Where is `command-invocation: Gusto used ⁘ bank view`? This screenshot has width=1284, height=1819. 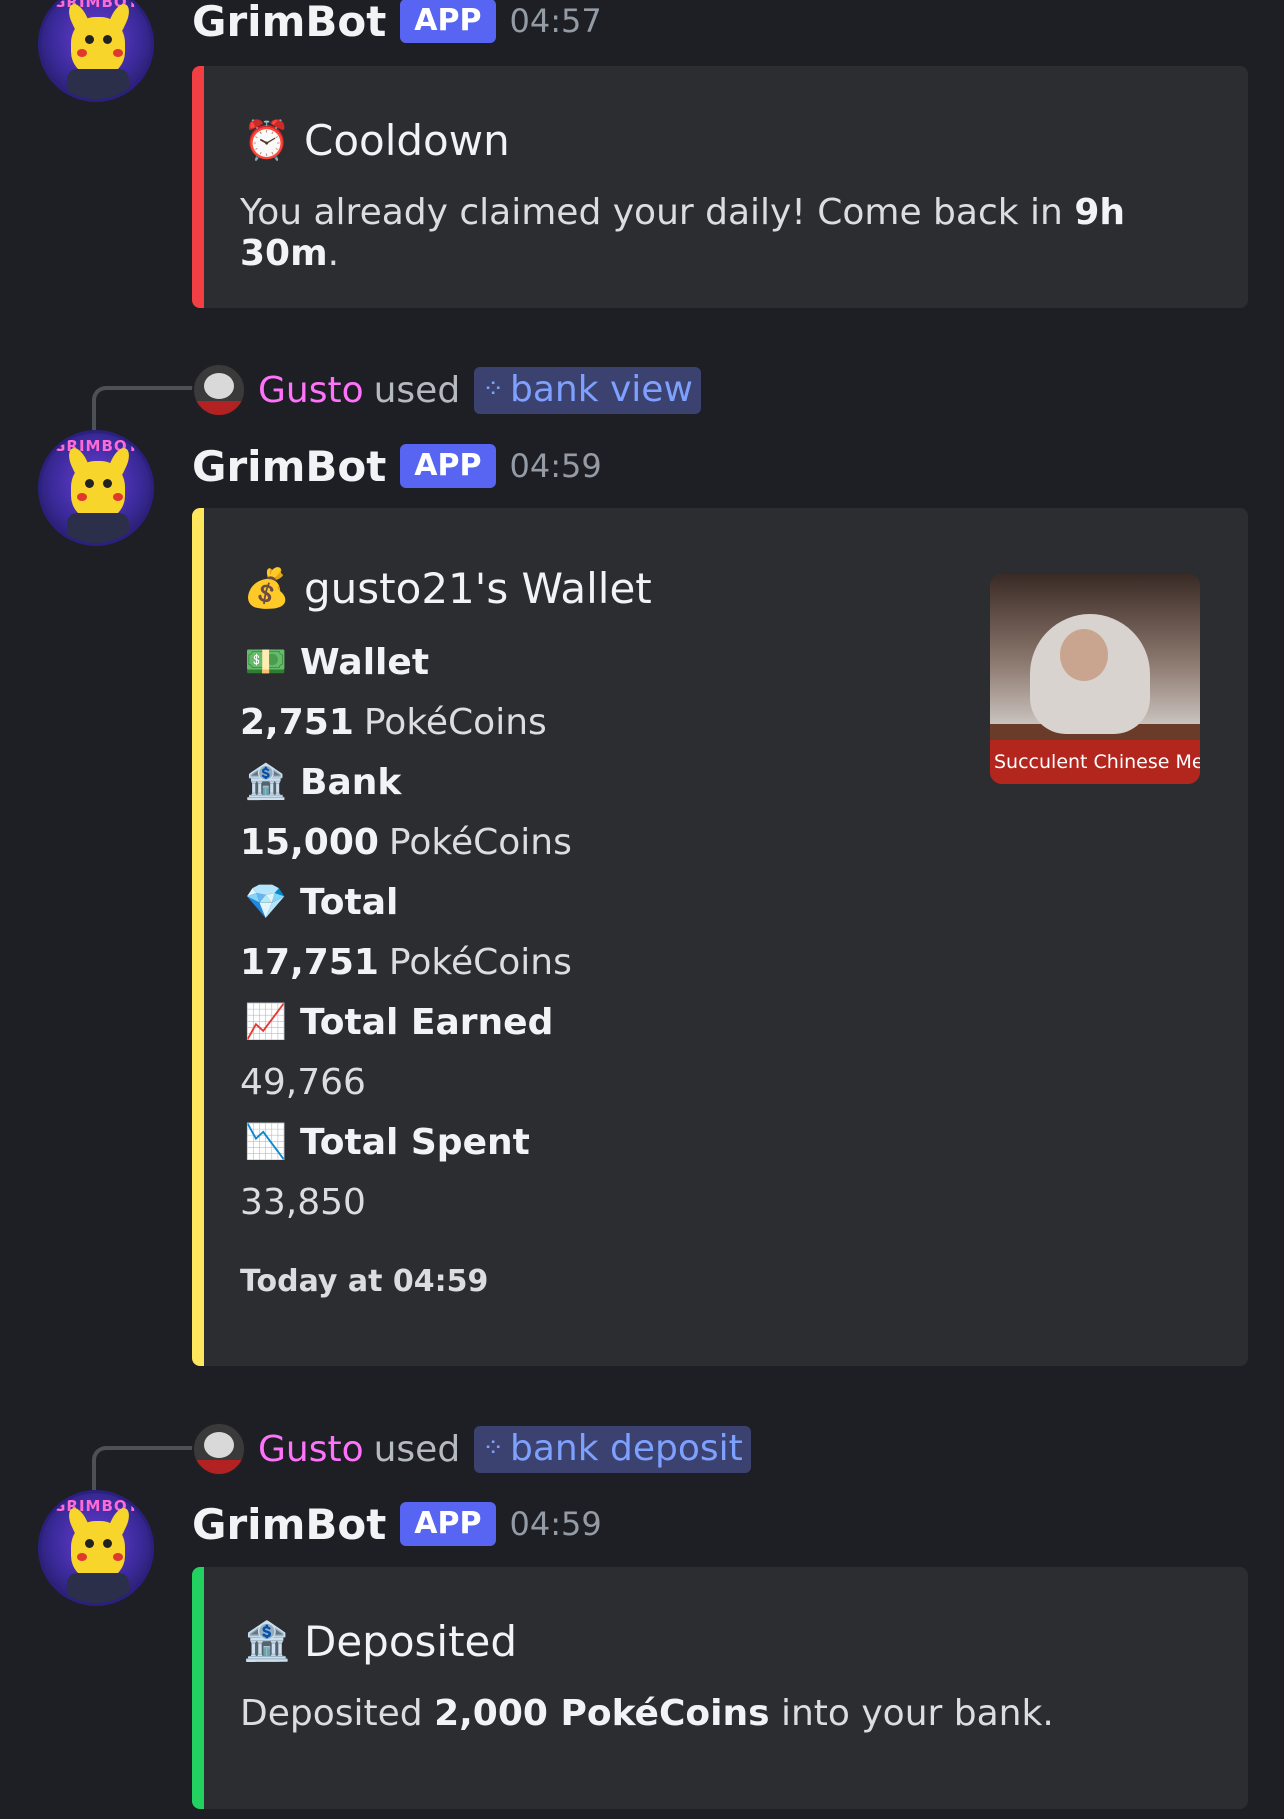 command-invocation: Gusto used ⁘ bank view is located at coordinates (446, 390).